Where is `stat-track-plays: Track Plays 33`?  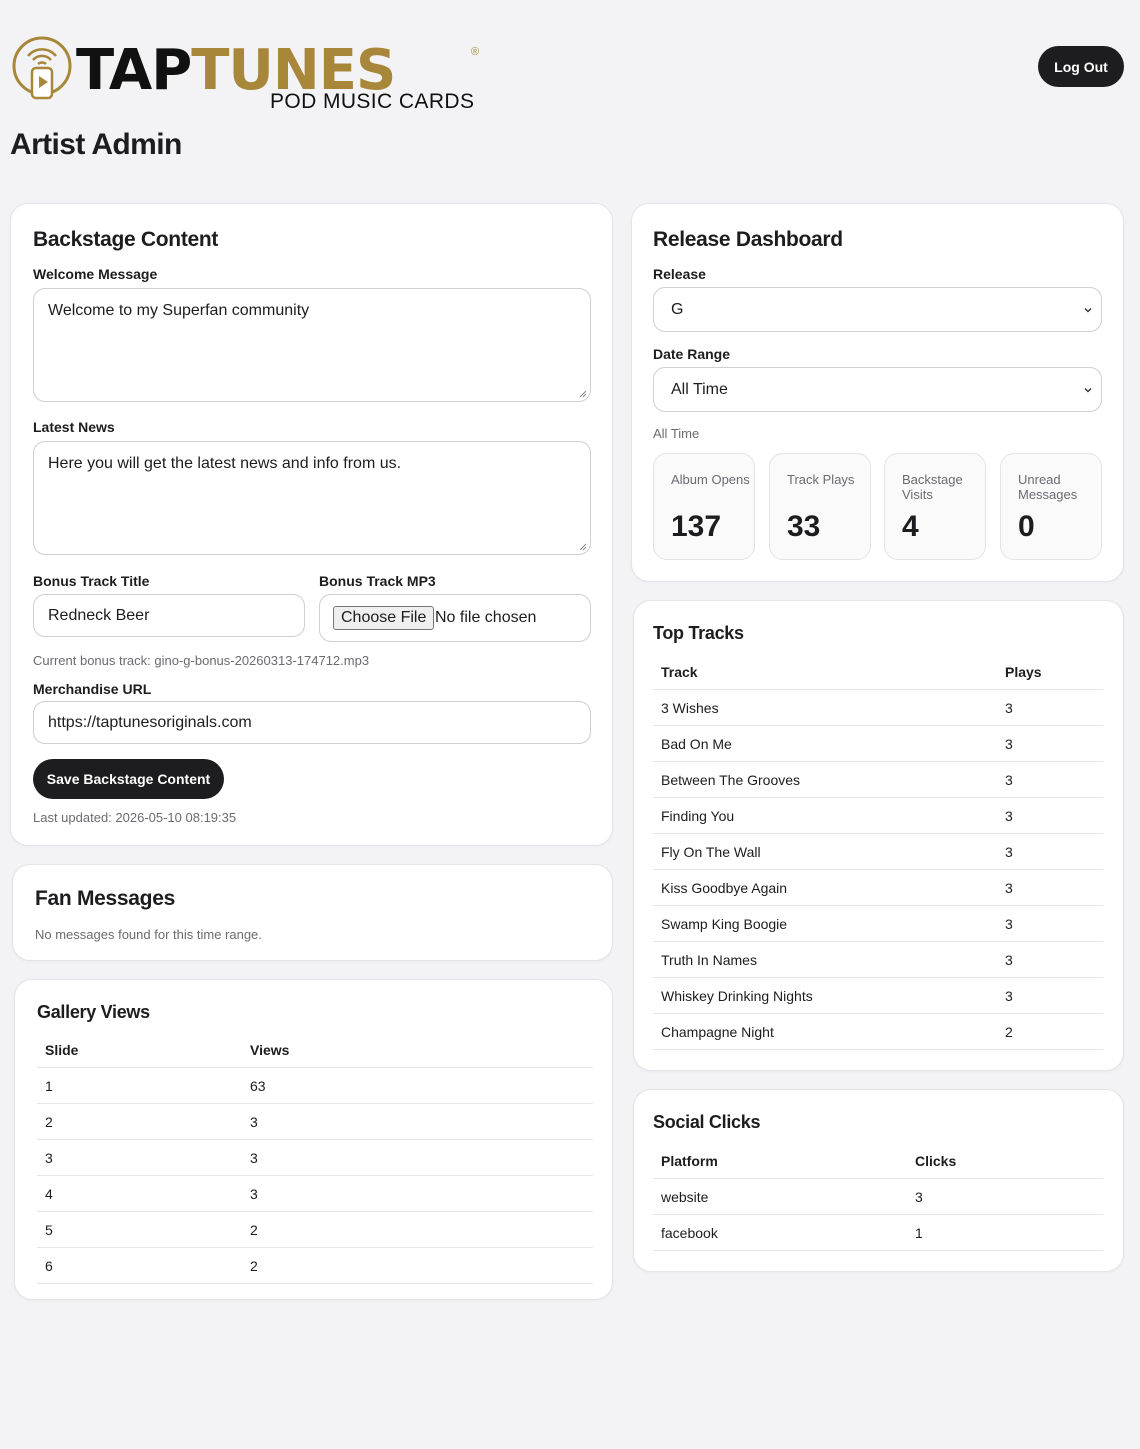
stat-track-plays: Track Plays 33 is located at coordinates (820, 506).